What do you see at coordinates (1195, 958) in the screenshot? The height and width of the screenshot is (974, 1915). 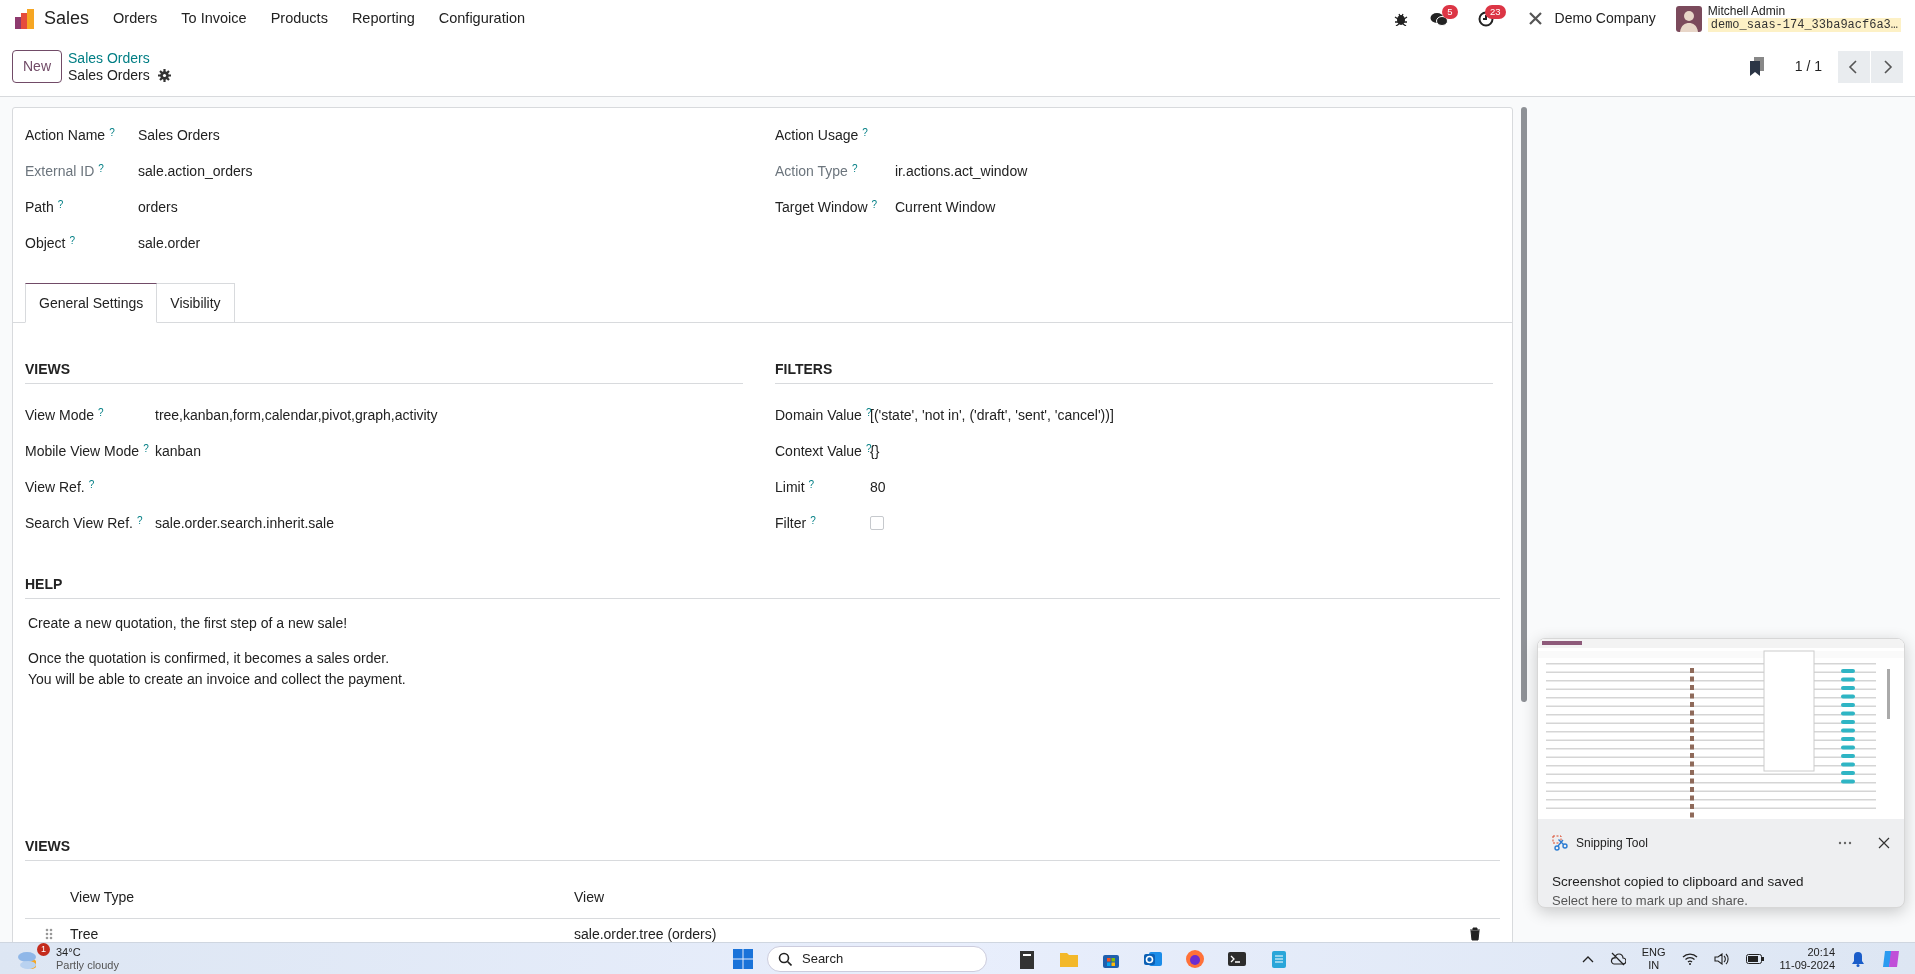 I see `browser-icon` at bounding box center [1195, 958].